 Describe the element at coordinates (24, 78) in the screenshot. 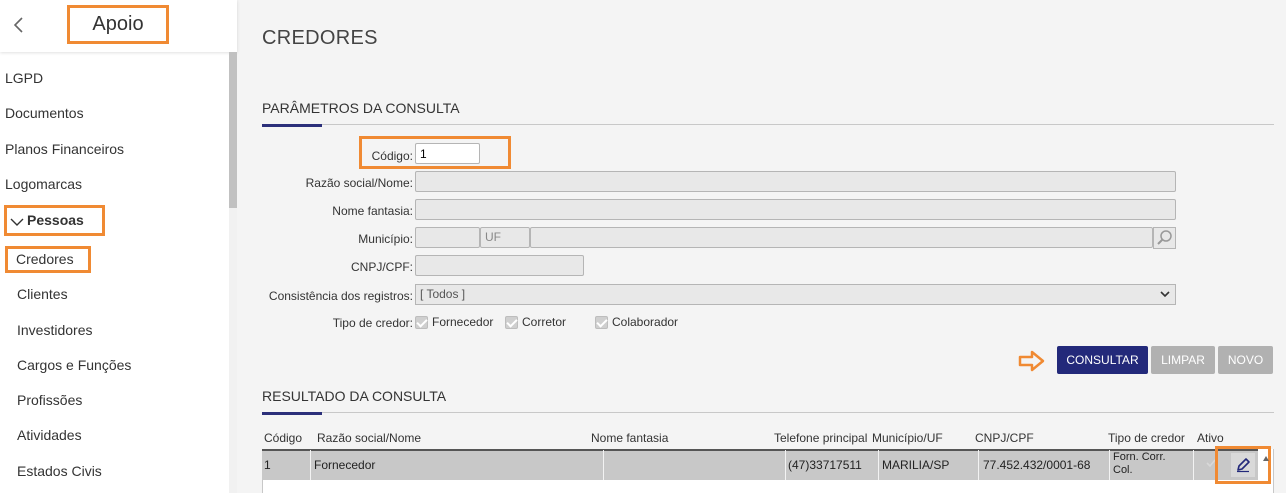

I see `sidebar-item-lgpd: LGPD` at that location.